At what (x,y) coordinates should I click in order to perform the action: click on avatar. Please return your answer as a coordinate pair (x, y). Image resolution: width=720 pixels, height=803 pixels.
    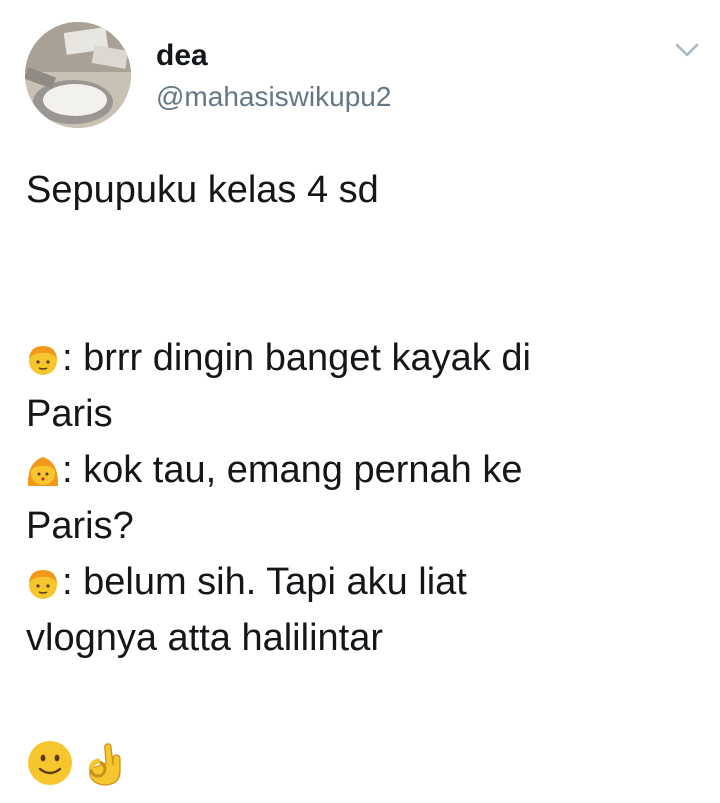
    Looking at the image, I should click on (78, 75).